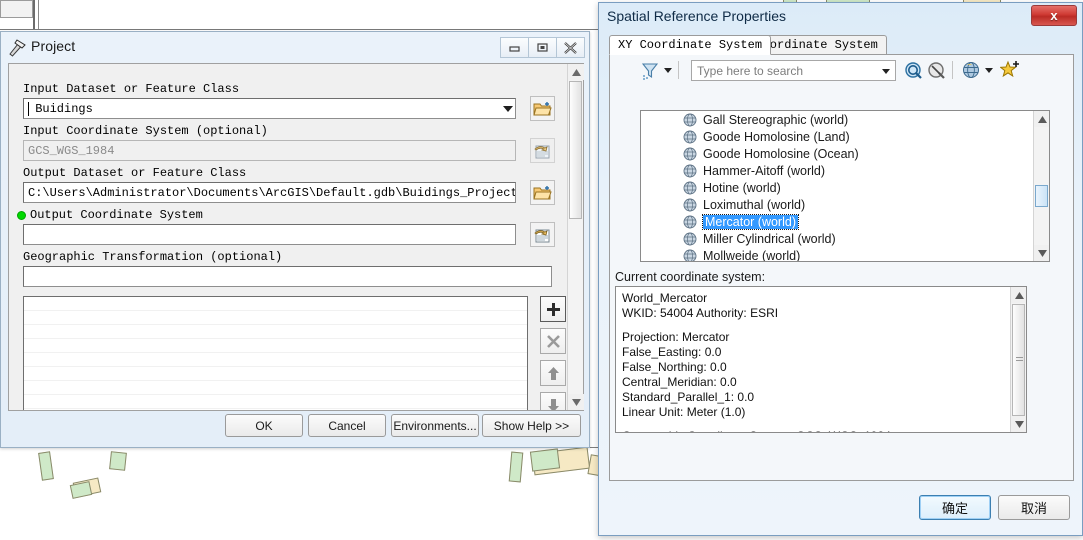 This screenshot has height=540, width=1083. I want to click on list-item-selected: Mercator (world), so click(845, 221).